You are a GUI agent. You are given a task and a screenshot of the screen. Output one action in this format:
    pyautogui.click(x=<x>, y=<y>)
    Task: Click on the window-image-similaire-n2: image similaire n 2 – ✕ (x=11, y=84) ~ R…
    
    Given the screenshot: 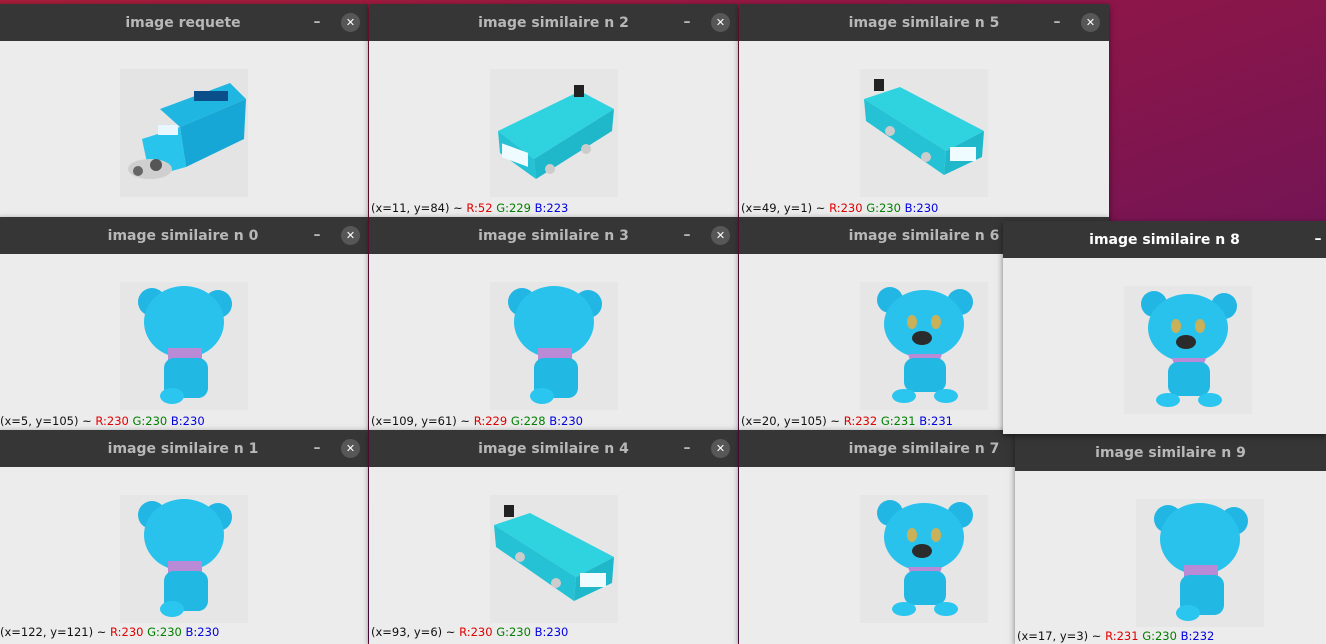 What is the action you would take?
    pyautogui.click(x=553, y=111)
    